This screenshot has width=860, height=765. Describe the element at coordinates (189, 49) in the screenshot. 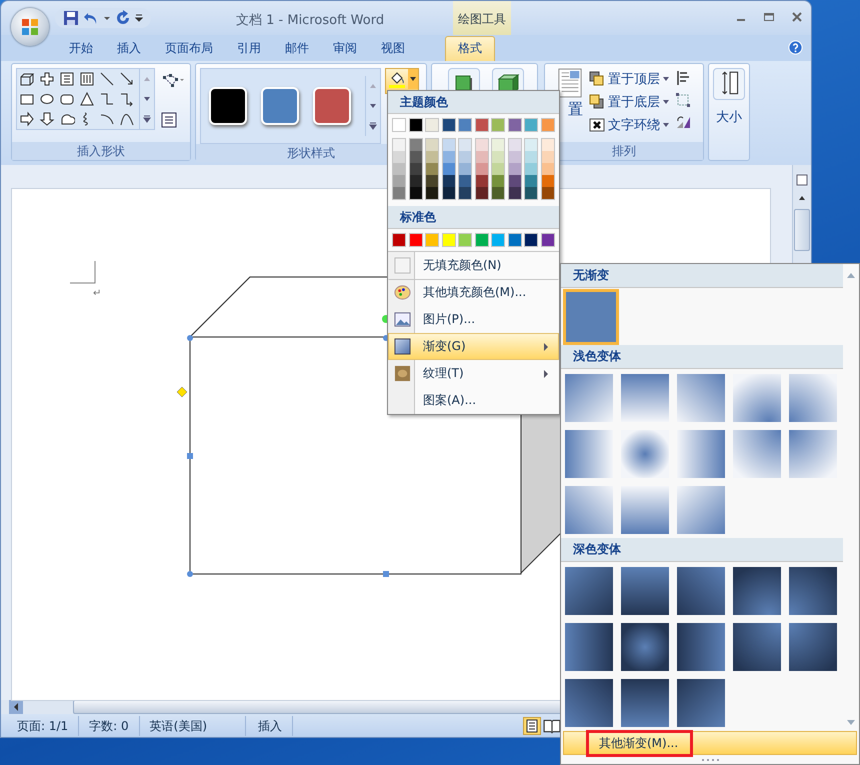

I see `ribbon-tab: 页面布局` at that location.